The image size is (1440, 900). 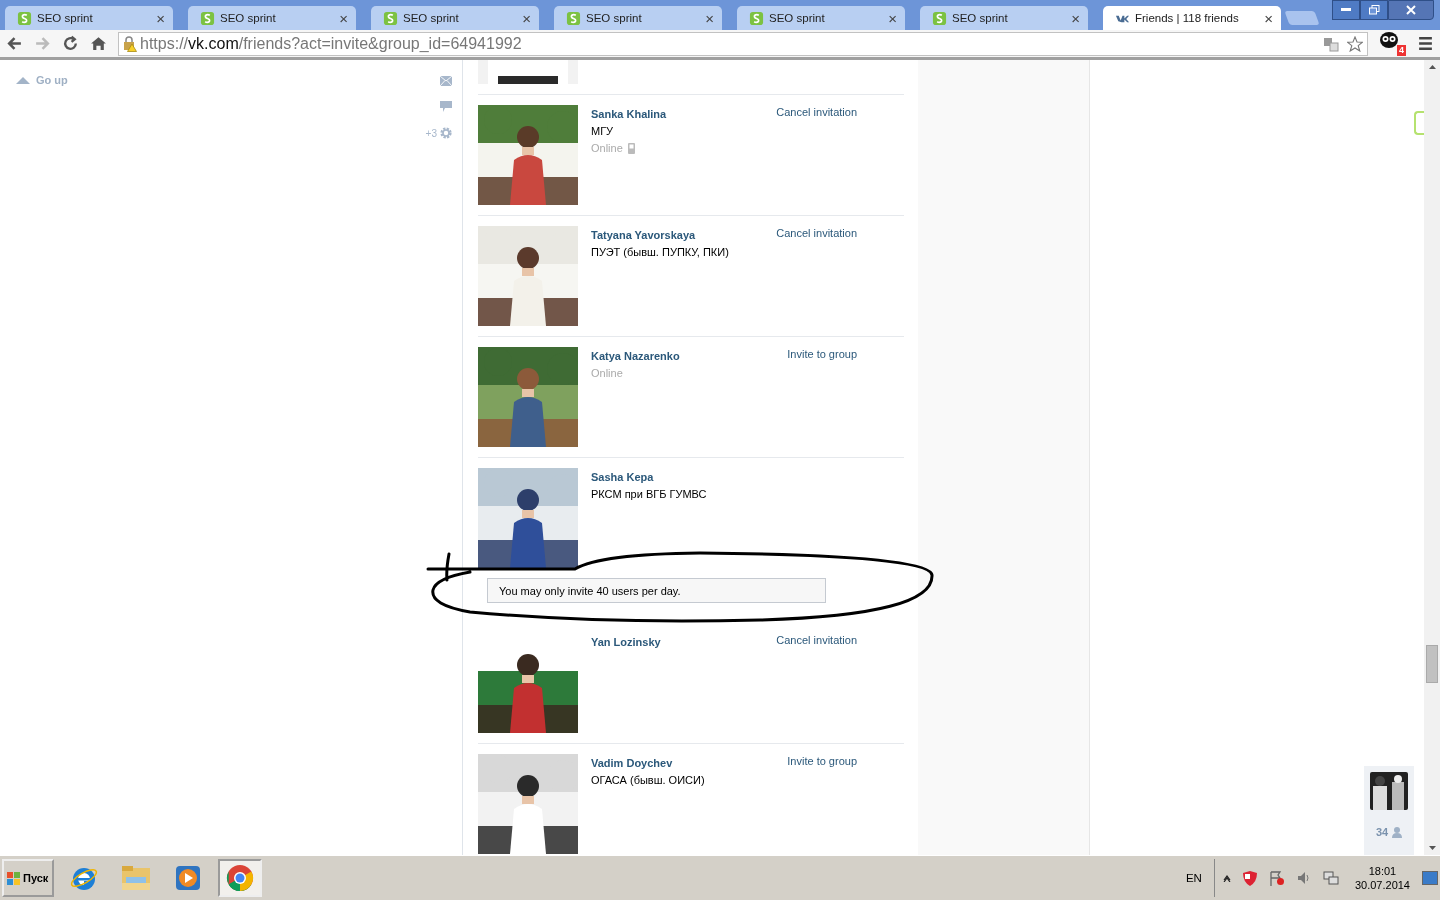 What do you see at coordinates (1330, 878) in the screenshot?
I see `network-icon` at bounding box center [1330, 878].